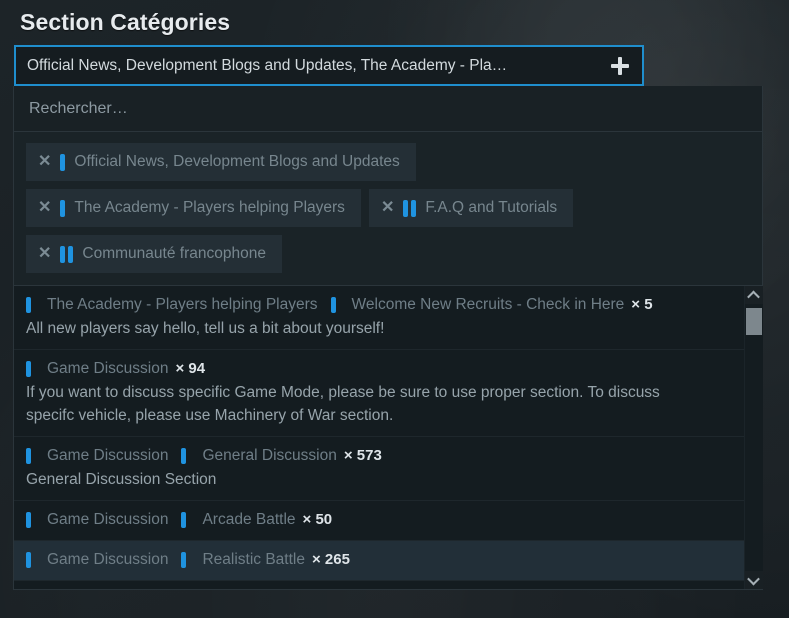 Image resolution: width=789 pixels, height=618 pixels. Describe the element at coordinates (379, 369) in the screenshot. I see `breadcrumb: Game Discussion × 94` at that location.